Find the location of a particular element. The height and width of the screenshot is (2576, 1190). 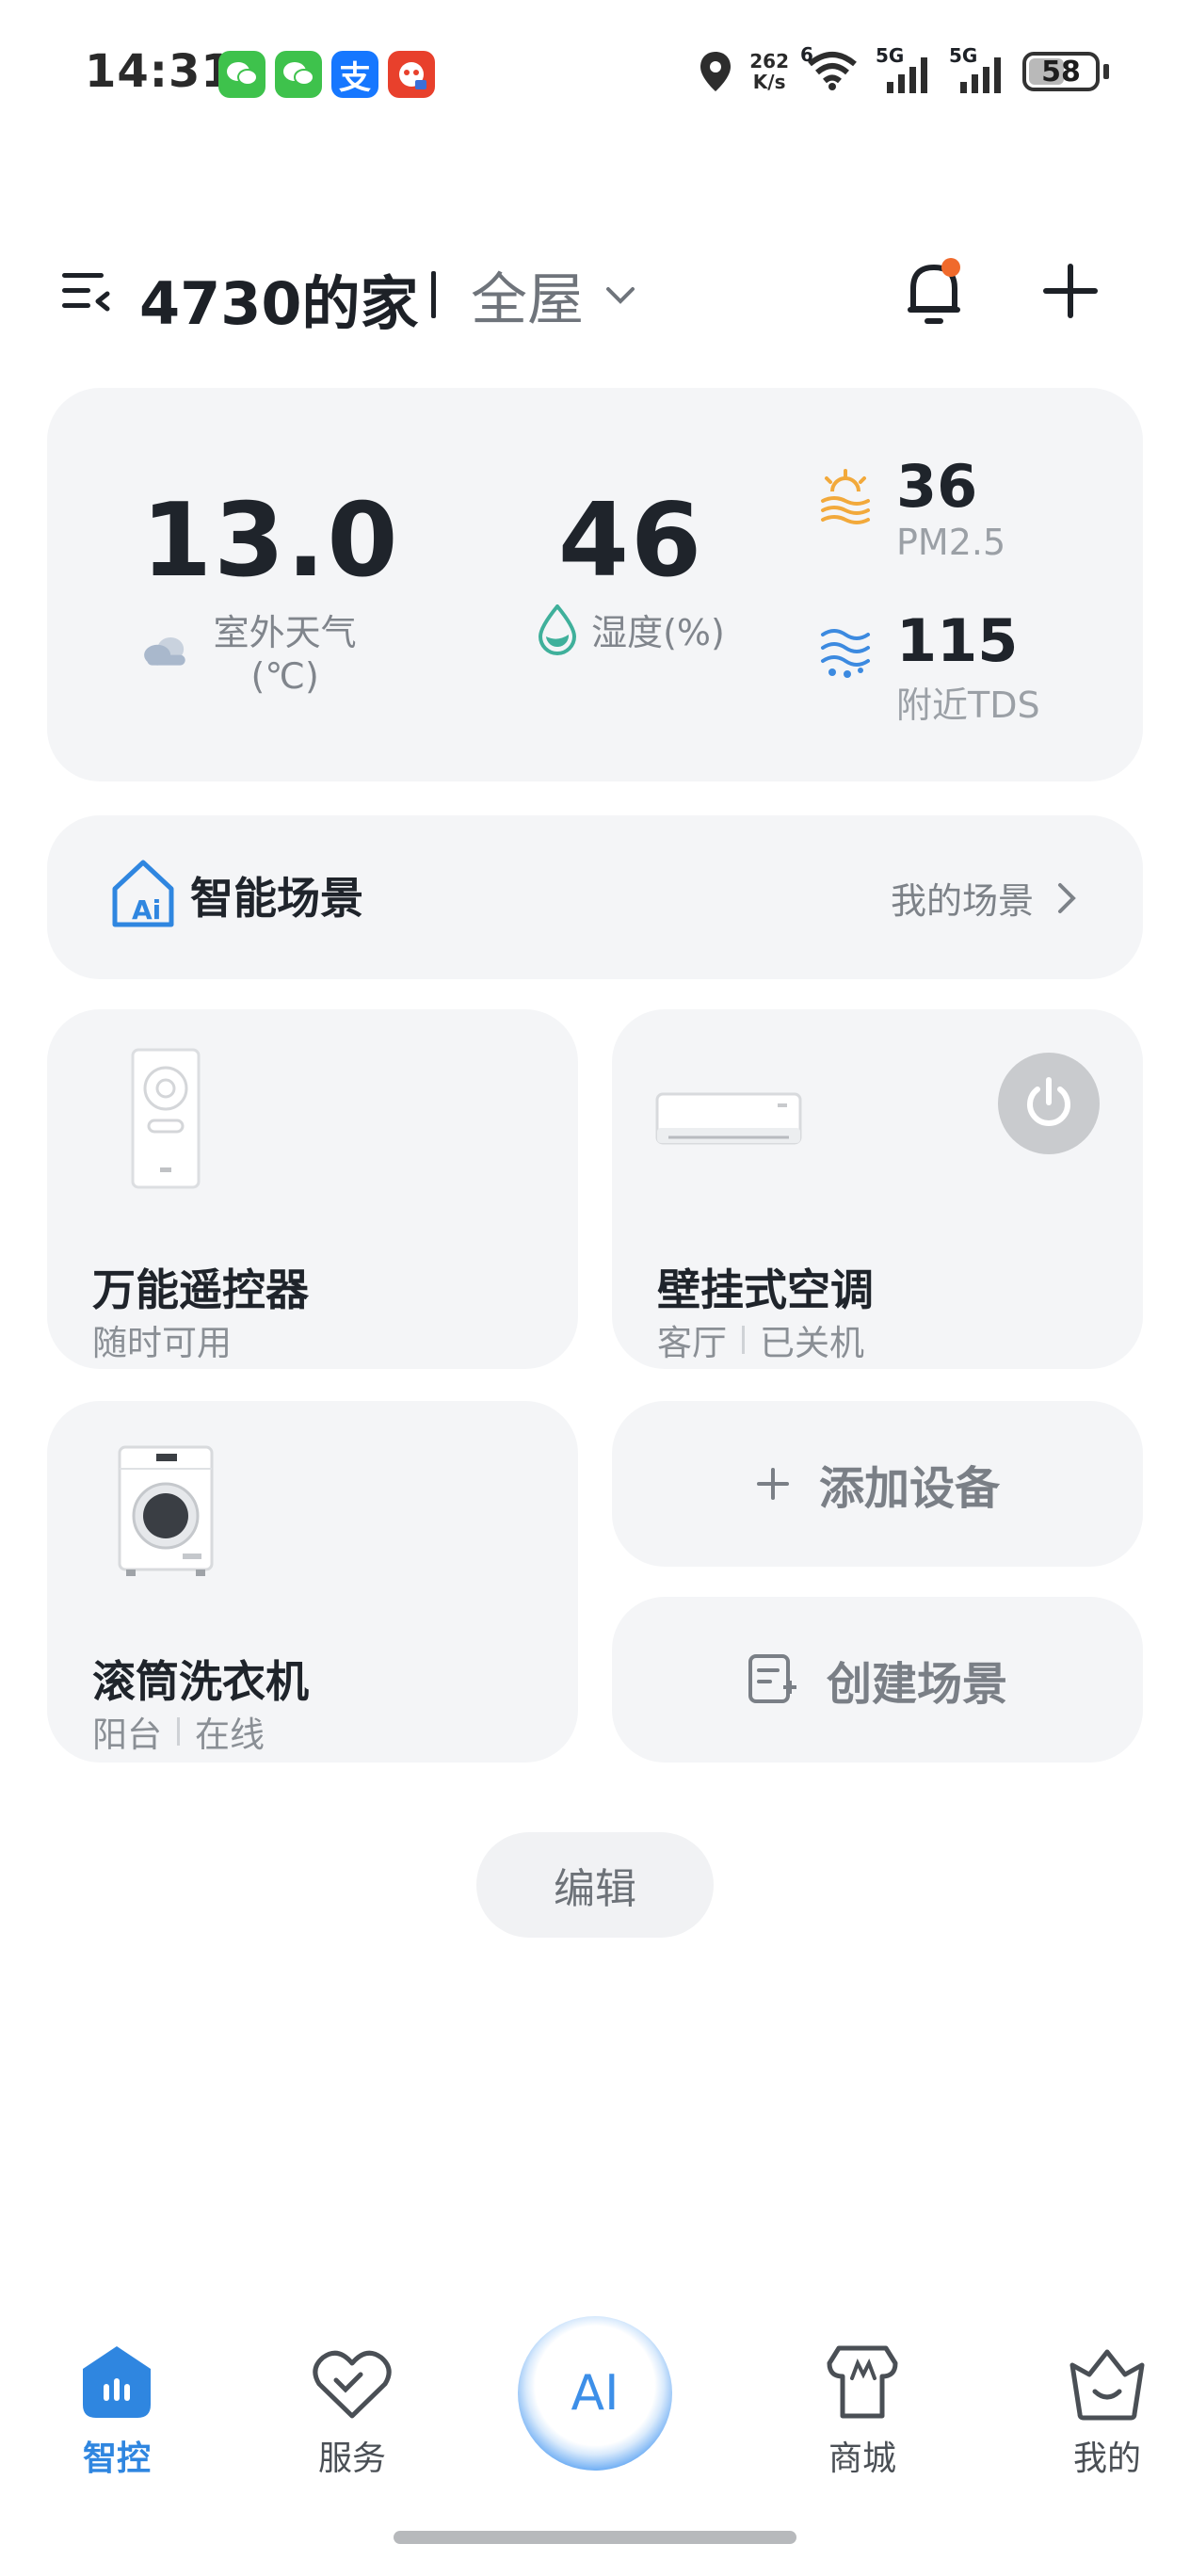

store-icon is located at coordinates (863, 2382).